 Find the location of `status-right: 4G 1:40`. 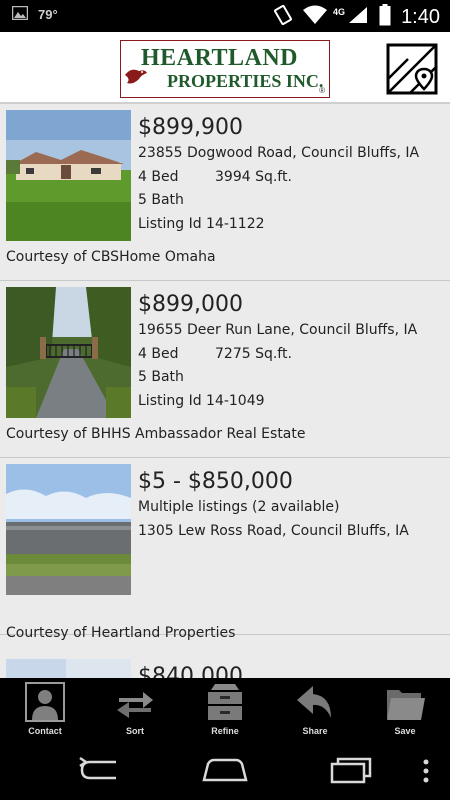

status-right: 4G 1:40 is located at coordinates (356, 17).